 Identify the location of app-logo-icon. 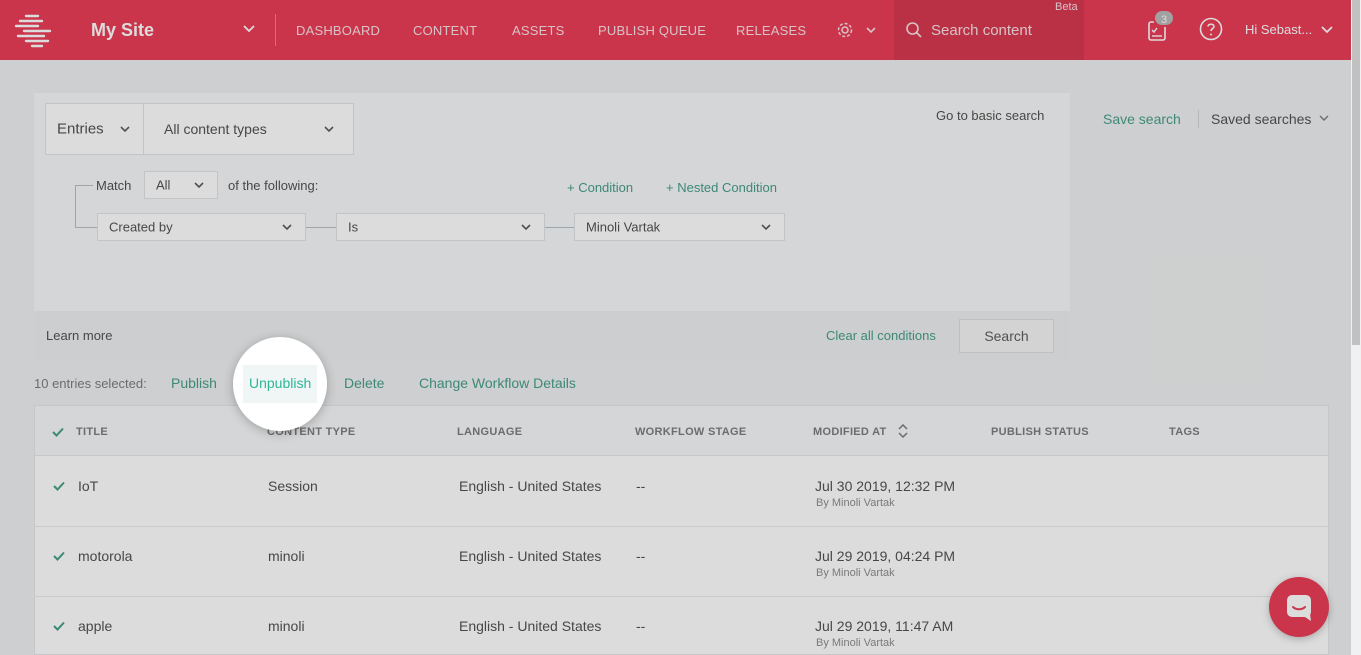
(34, 30).